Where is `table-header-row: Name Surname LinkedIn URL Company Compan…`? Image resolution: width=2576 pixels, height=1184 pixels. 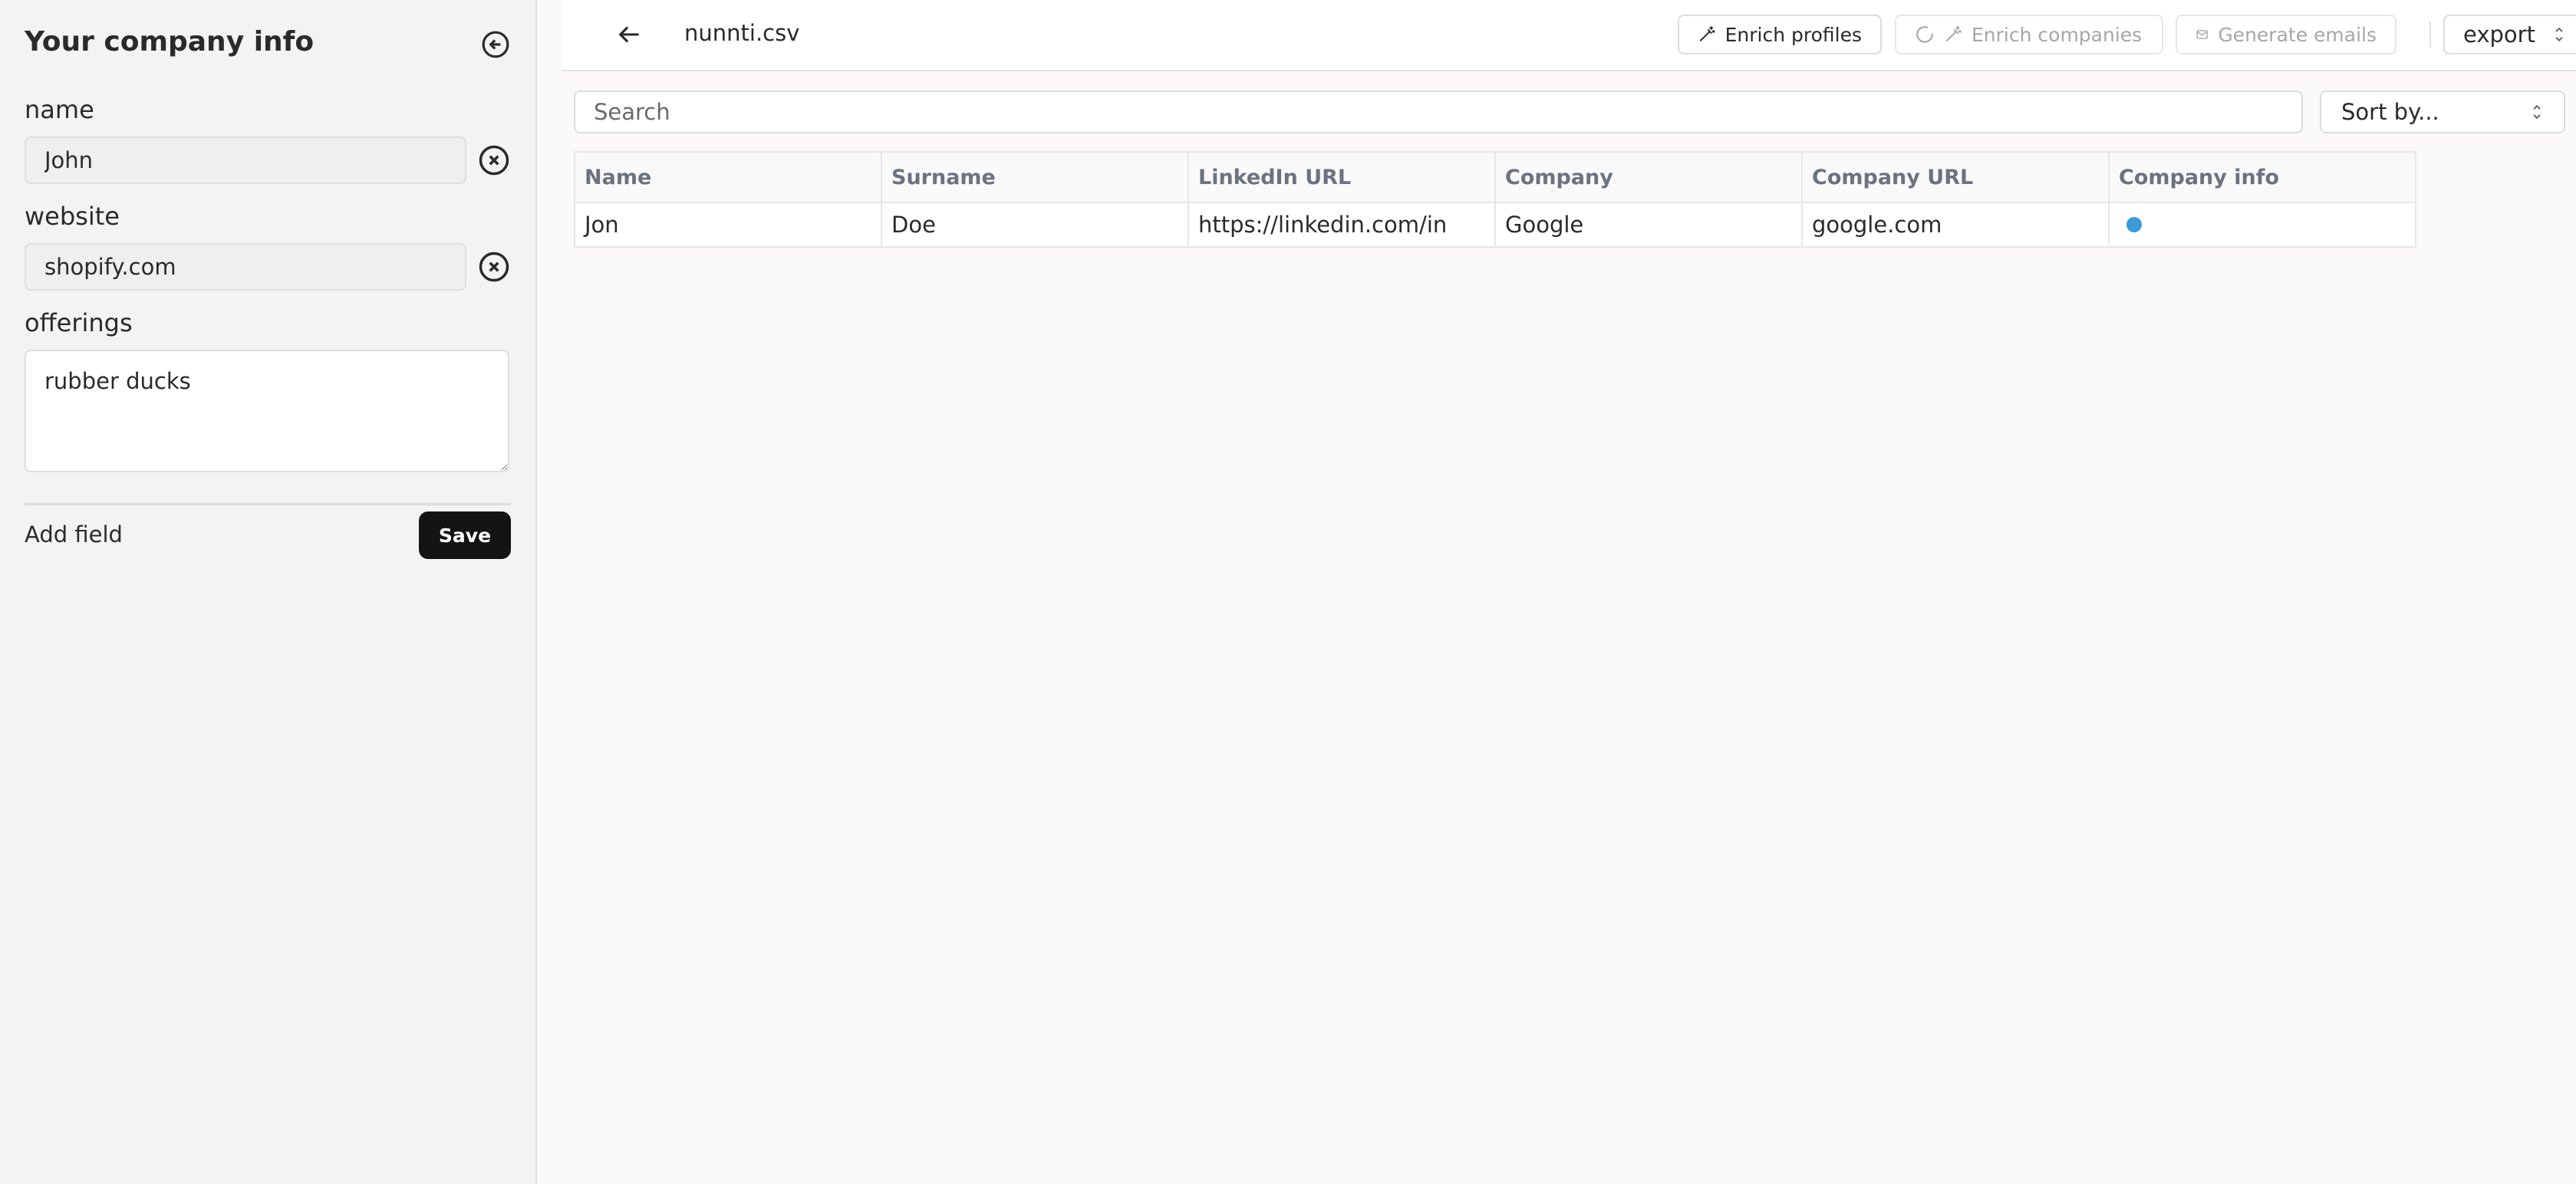 table-header-row: Name Surname LinkedIn URL Company Compan… is located at coordinates (1495, 177).